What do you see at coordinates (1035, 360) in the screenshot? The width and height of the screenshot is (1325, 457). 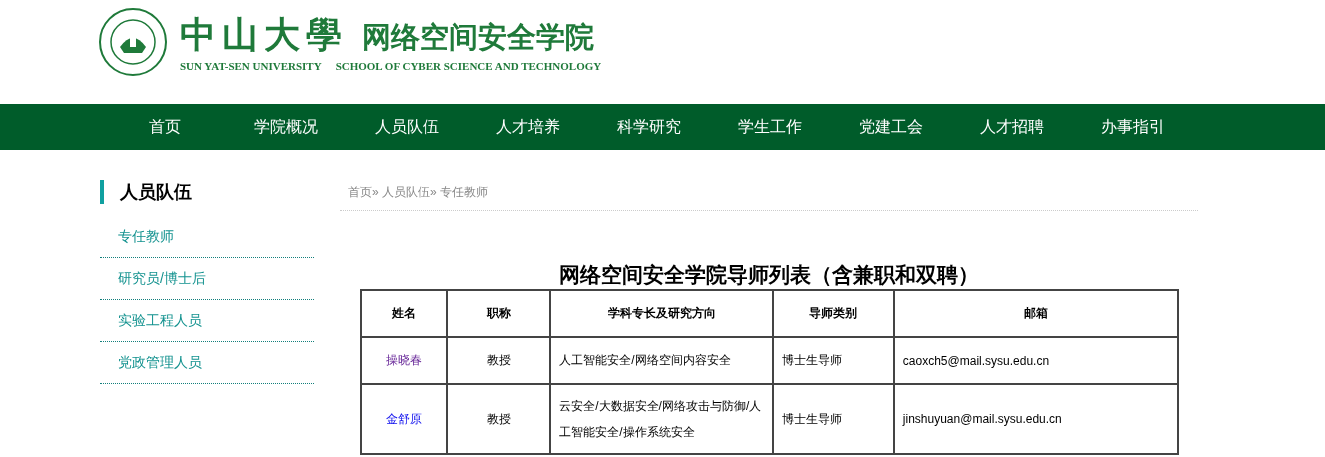 I see `table-cell: caoxch5@mail.sysu.edu.cn` at bounding box center [1035, 360].